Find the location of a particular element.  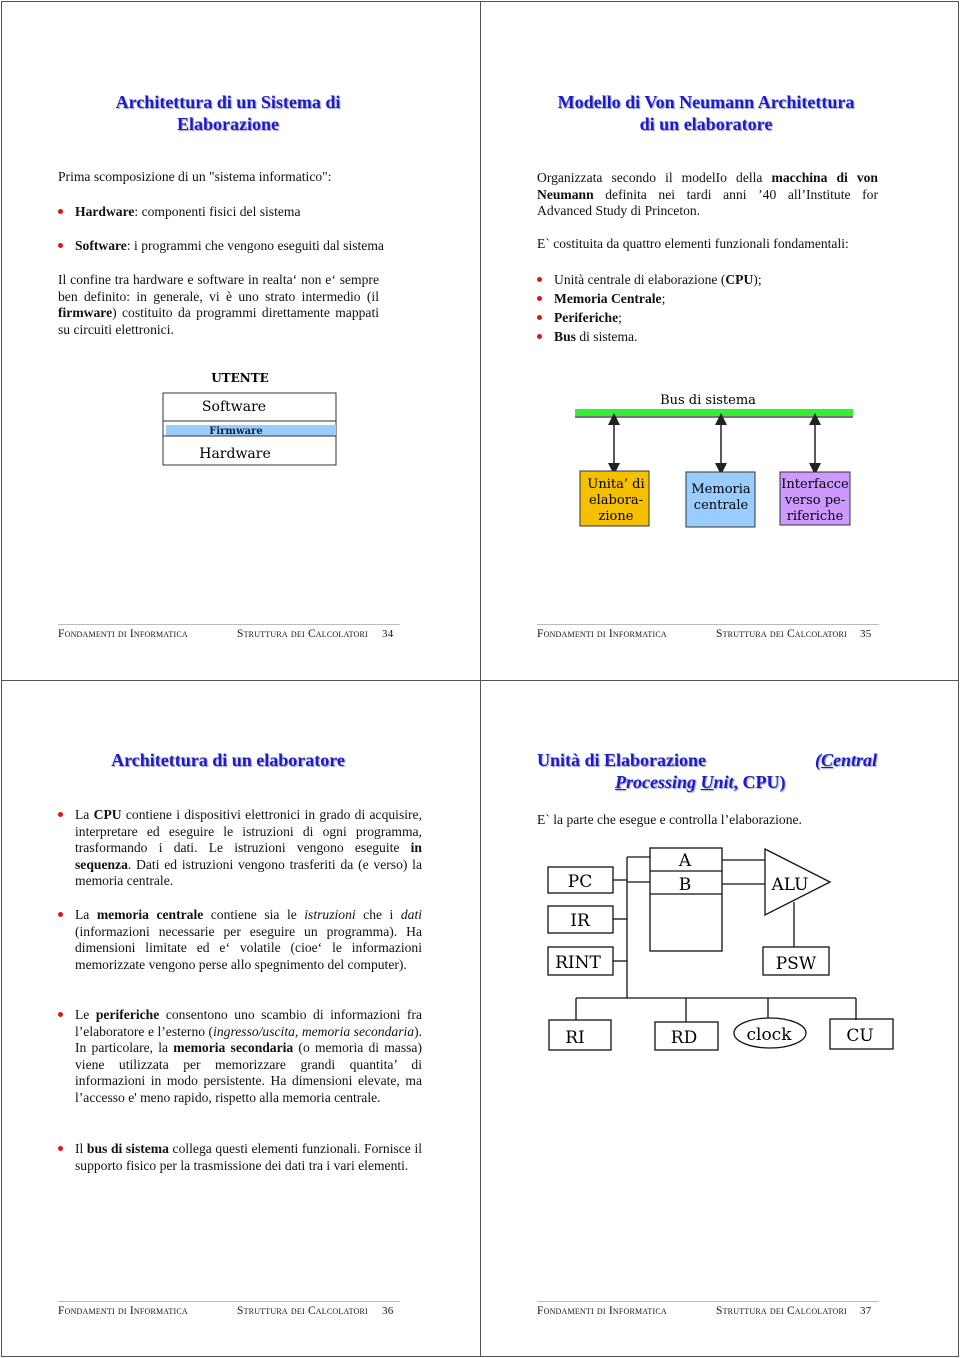

layers-diagram: UTENTE Software Firmware Hardware is located at coordinates (249, 418).